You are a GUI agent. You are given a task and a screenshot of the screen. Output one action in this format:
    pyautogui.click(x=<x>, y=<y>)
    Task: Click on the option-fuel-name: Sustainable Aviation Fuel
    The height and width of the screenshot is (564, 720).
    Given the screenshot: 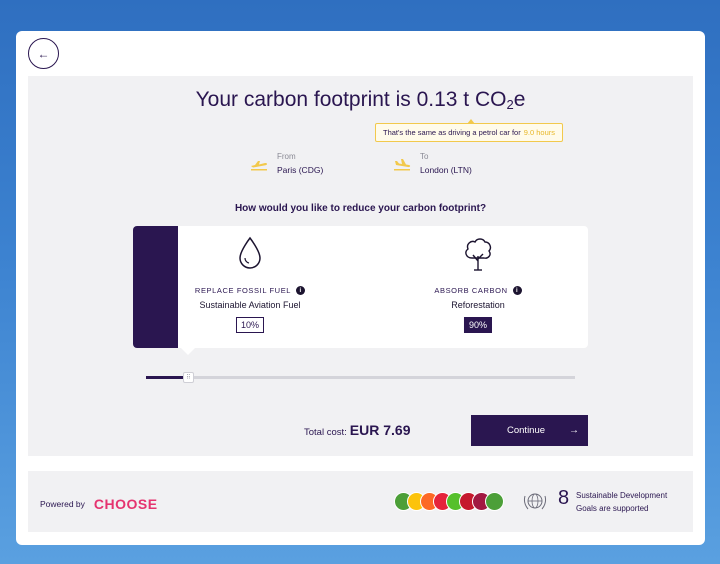 What is the action you would take?
    pyautogui.click(x=250, y=305)
    